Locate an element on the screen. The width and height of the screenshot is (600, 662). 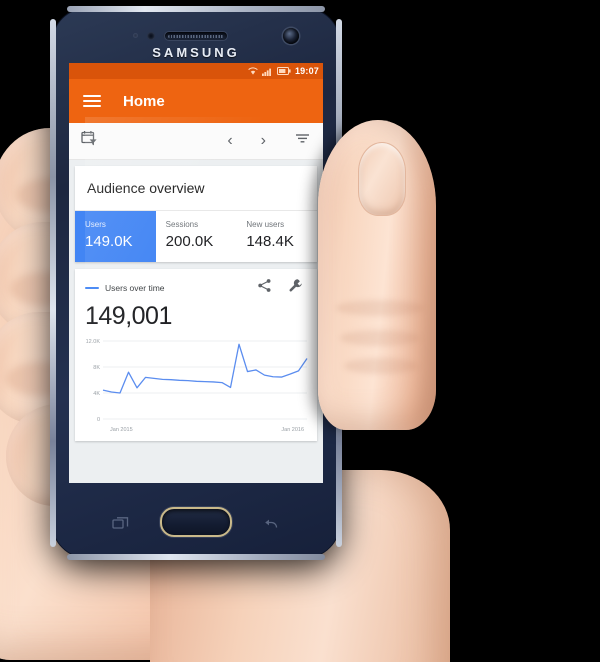
metric-value: 200.0K is located at coordinates (189, 241).